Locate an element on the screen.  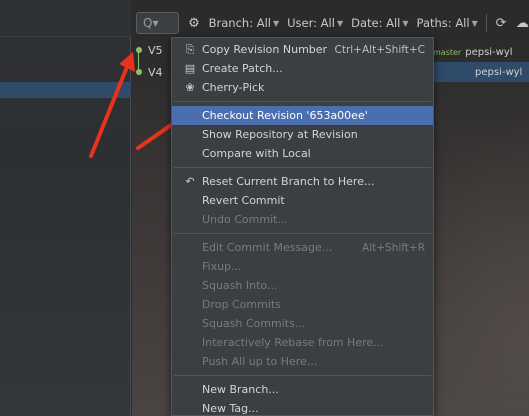
left-panel-header is located at coordinates (65, 18).